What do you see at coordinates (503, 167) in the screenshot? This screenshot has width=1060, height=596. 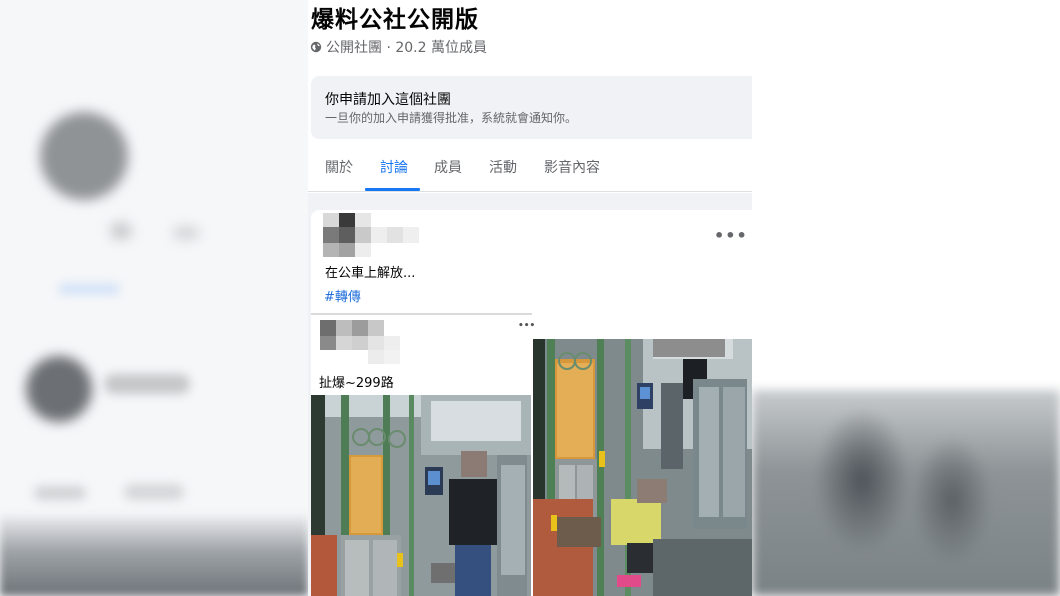 I see `tab-events: 活動` at bounding box center [503, 167].